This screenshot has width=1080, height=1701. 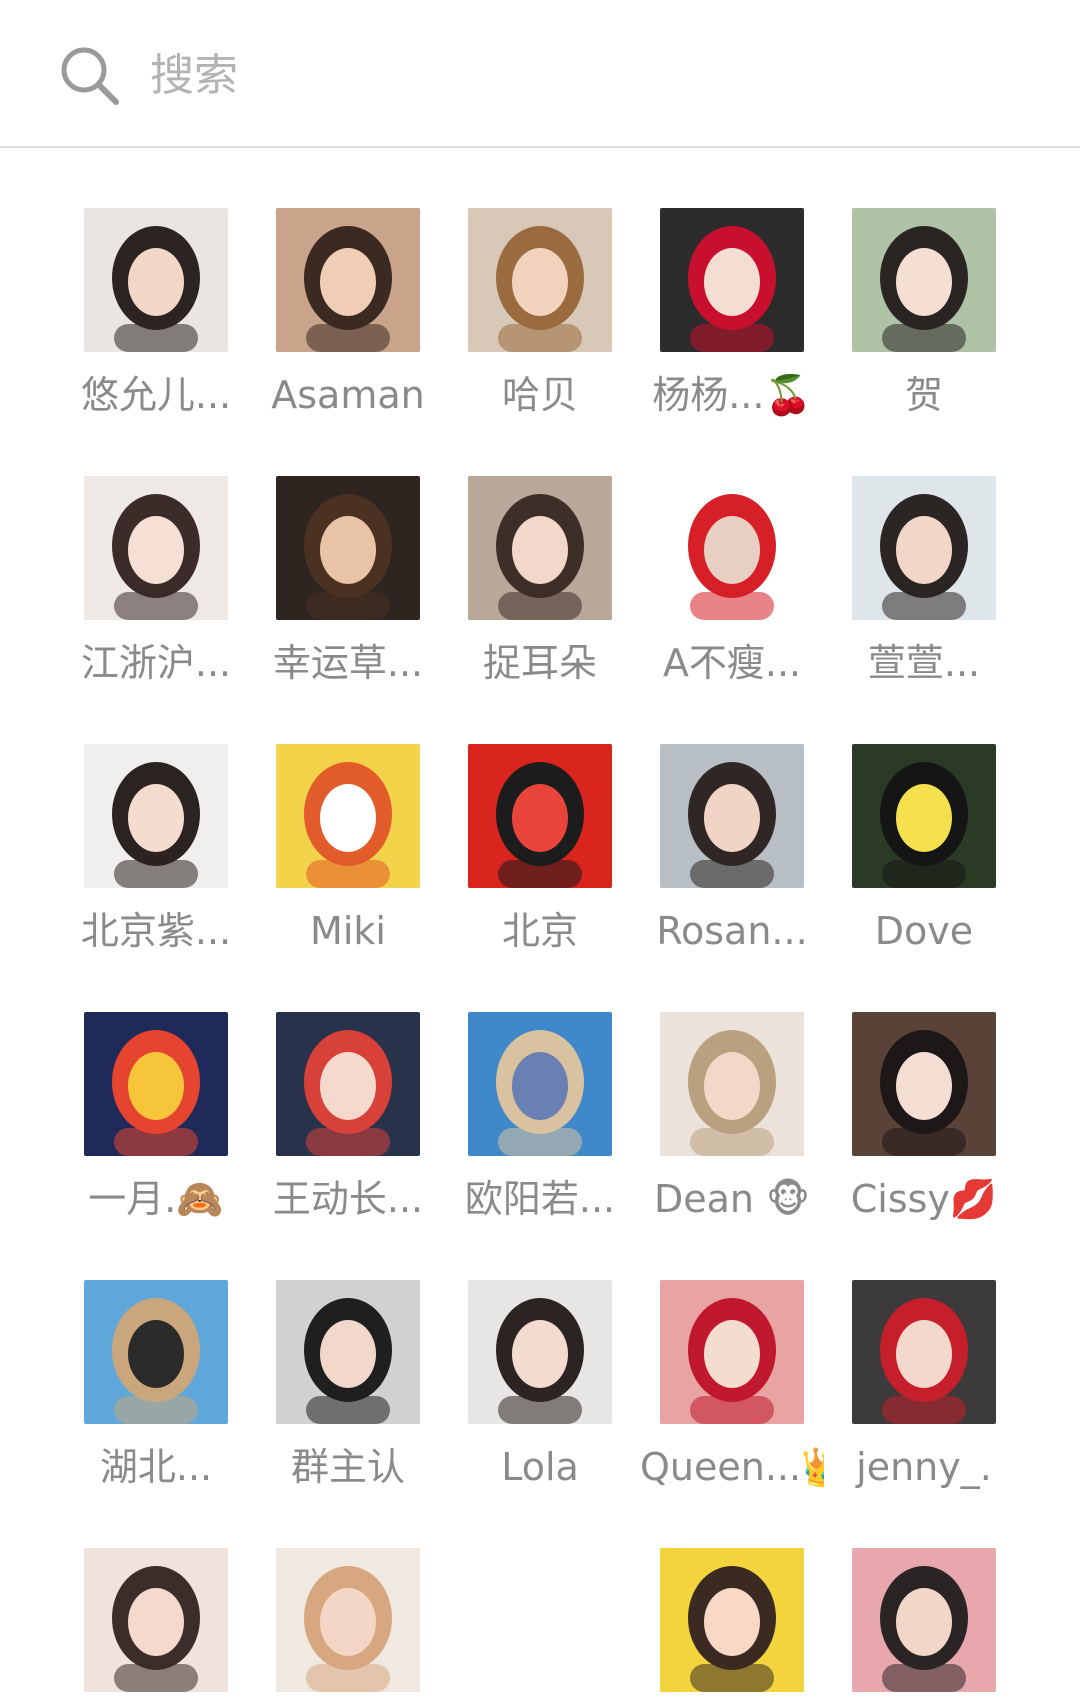 I want to click on woman-bunny-ears-avatar, so click(x=348, y=1352).